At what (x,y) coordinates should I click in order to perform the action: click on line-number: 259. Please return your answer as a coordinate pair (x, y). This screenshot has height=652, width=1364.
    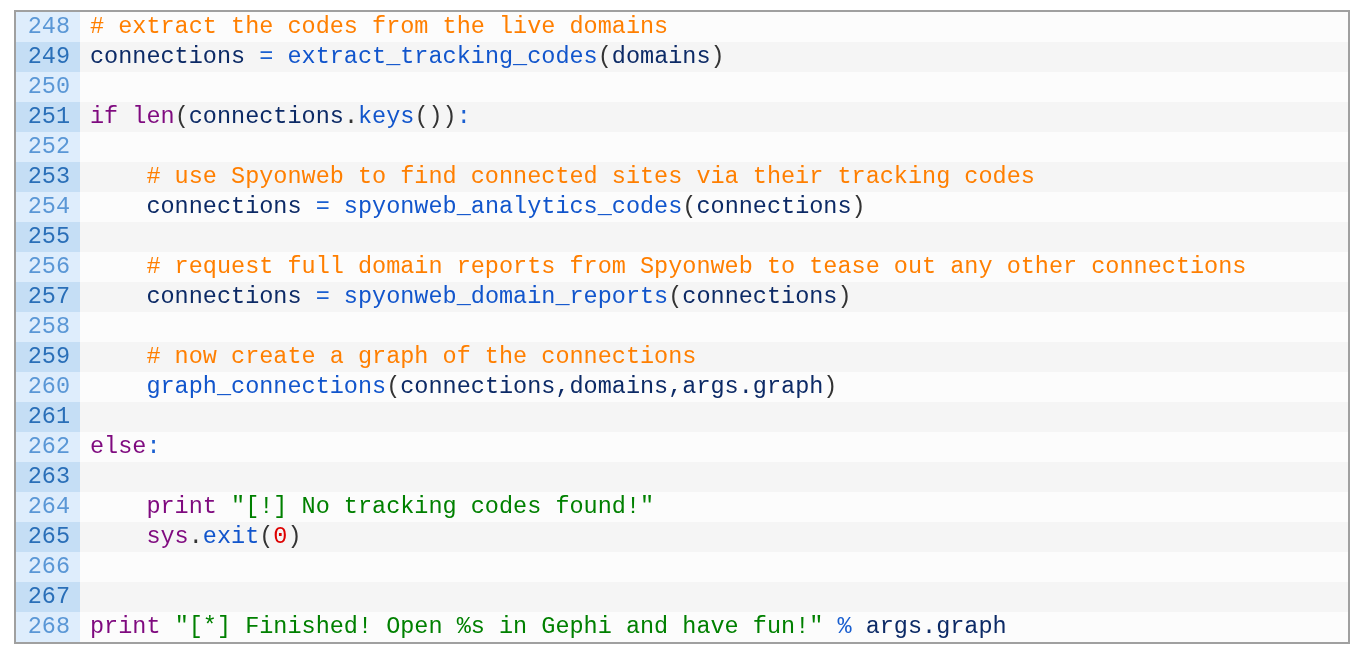
    Looking at the image, I should click on (48, 357).